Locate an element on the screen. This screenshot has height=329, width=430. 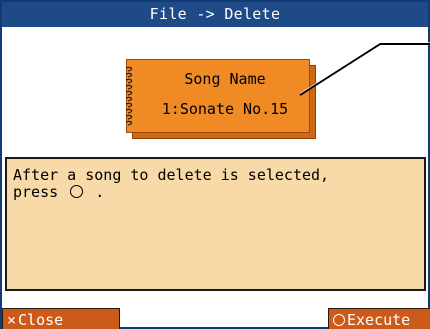
window-title: File -> Delete is located at coordinates (215, 14).